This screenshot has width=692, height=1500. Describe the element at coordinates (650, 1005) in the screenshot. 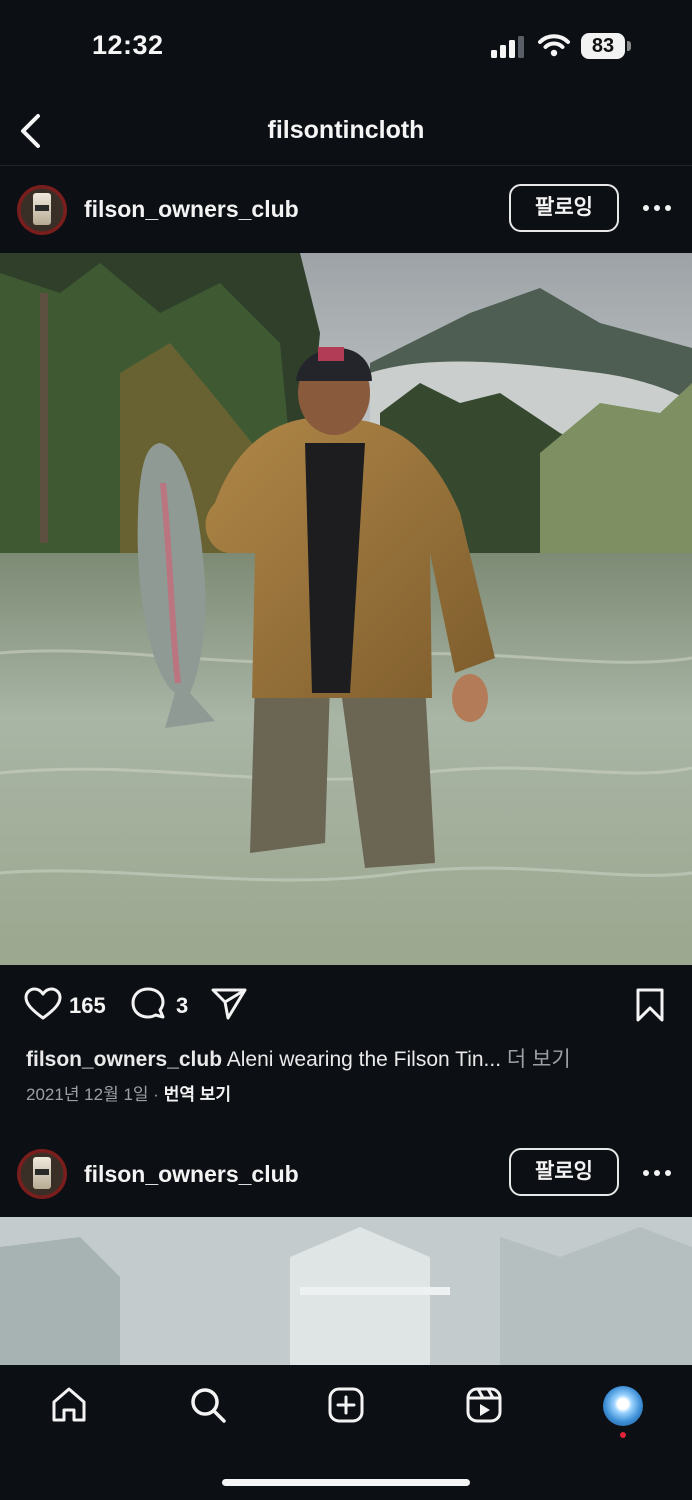

I see `bookmark-icon` at that location.